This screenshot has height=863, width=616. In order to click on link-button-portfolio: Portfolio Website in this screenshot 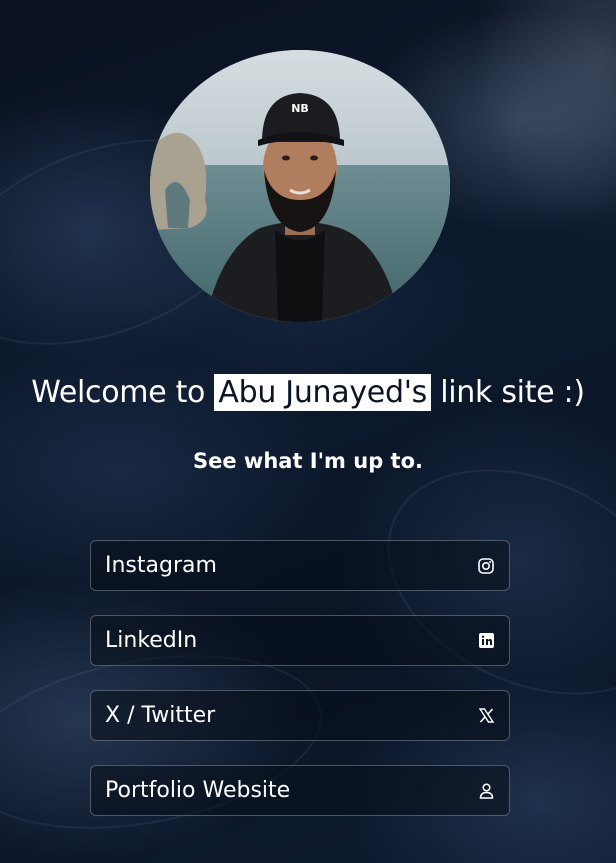, I will do `click(300, 790)`.